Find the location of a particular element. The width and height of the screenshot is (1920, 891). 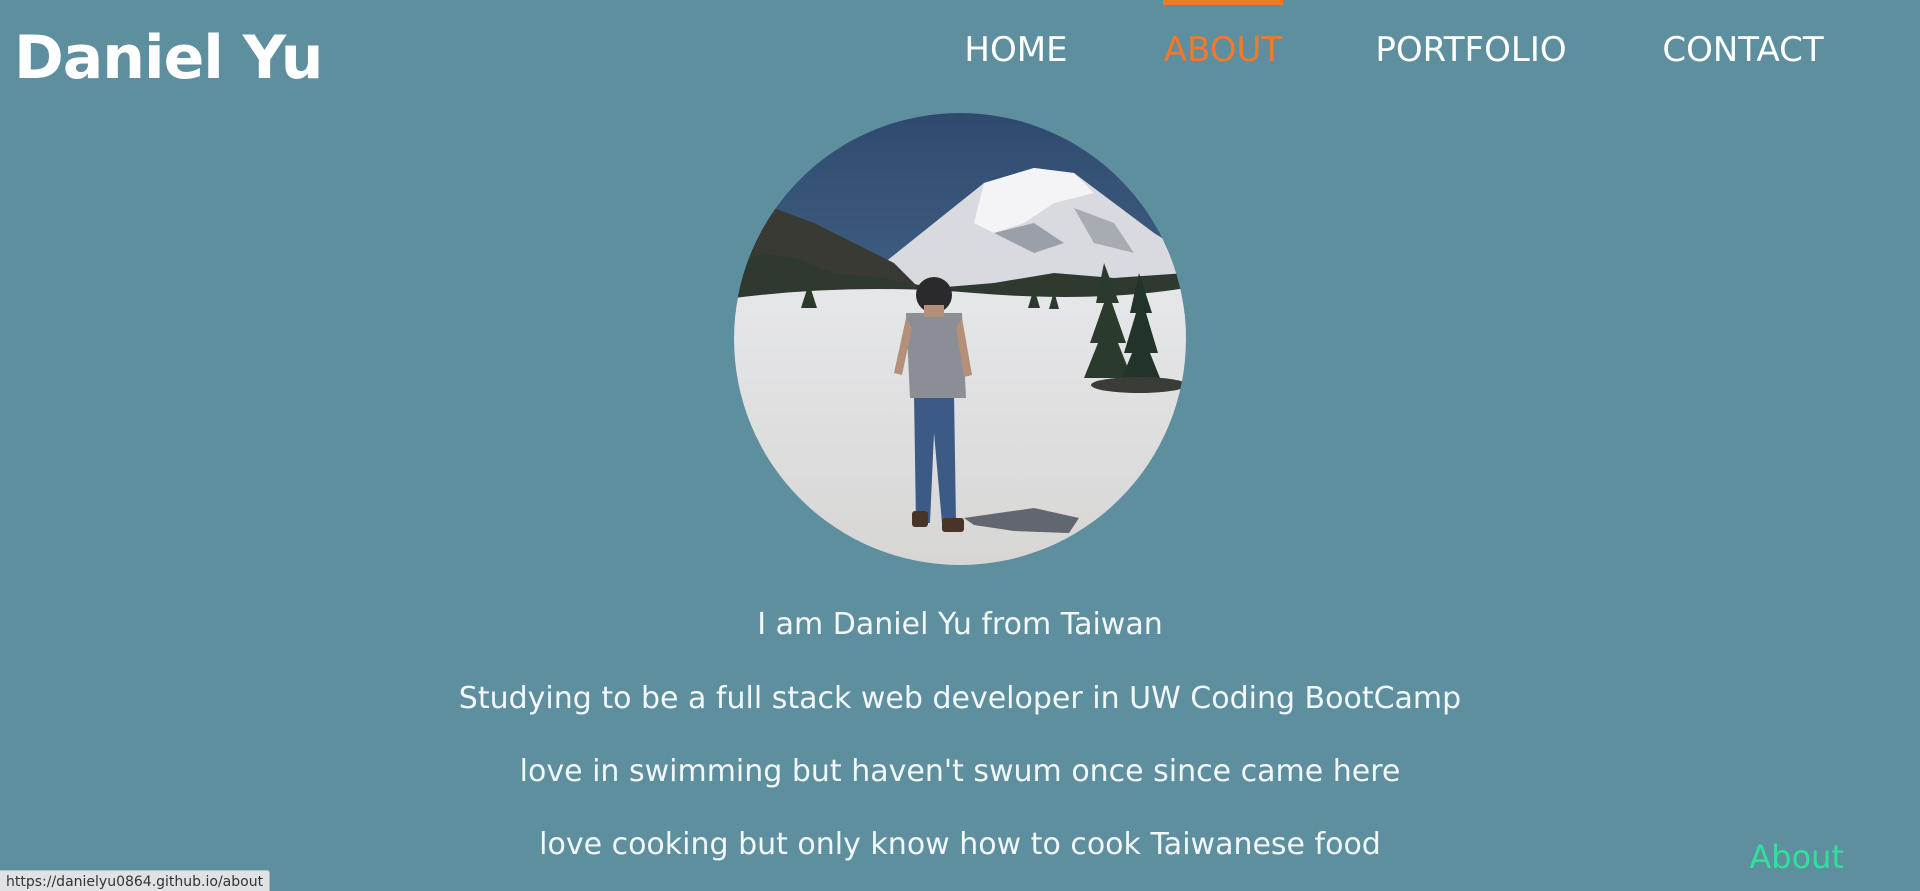

profile-photo-mountain-snow is located at coordinates (960, 339).